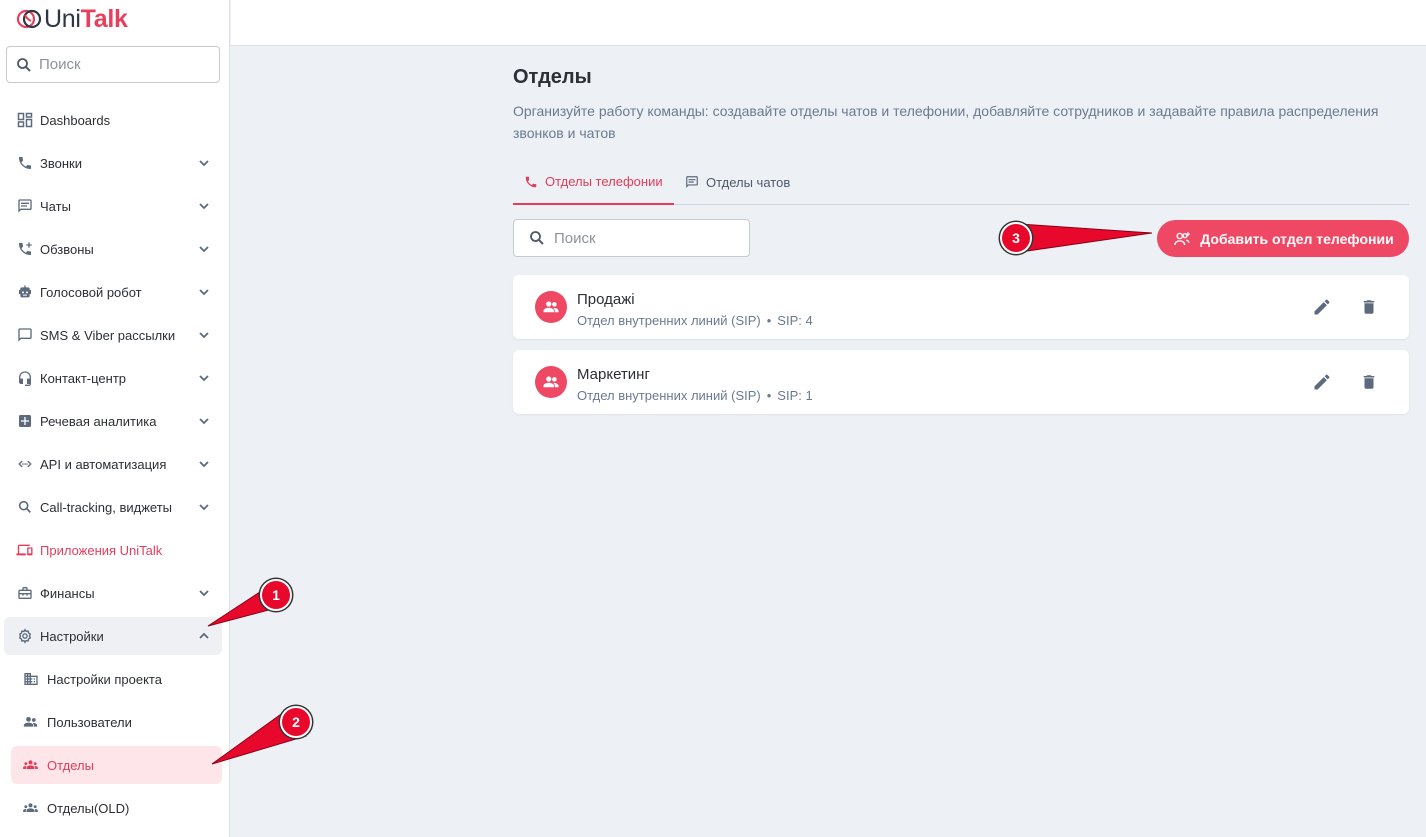 The height and width of the screenshot is (837, 1426). Describe the element at coordinates (1297, 238) in the screenshot. I see `add-button-label: Добавить отдел телефонии` at that location.